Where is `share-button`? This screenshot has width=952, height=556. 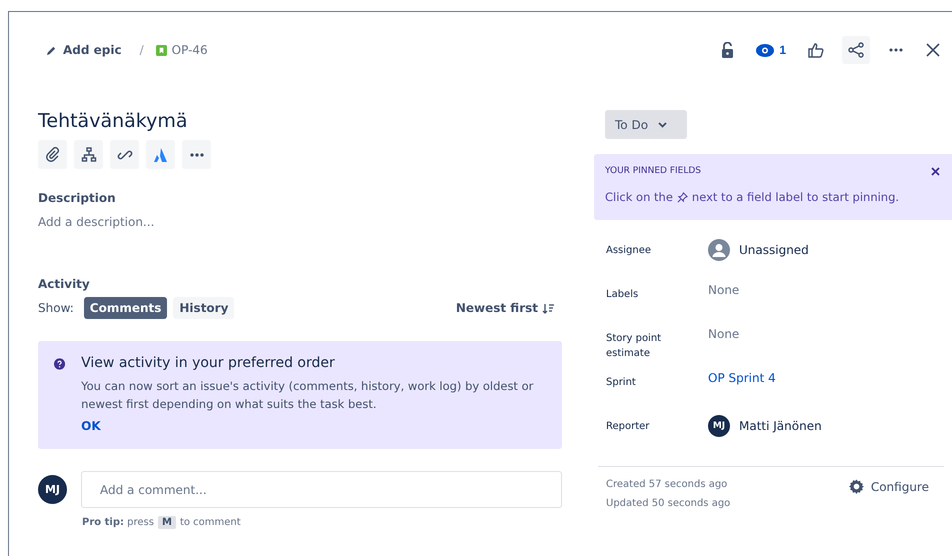
share-button is located at coordinates (856, 50).